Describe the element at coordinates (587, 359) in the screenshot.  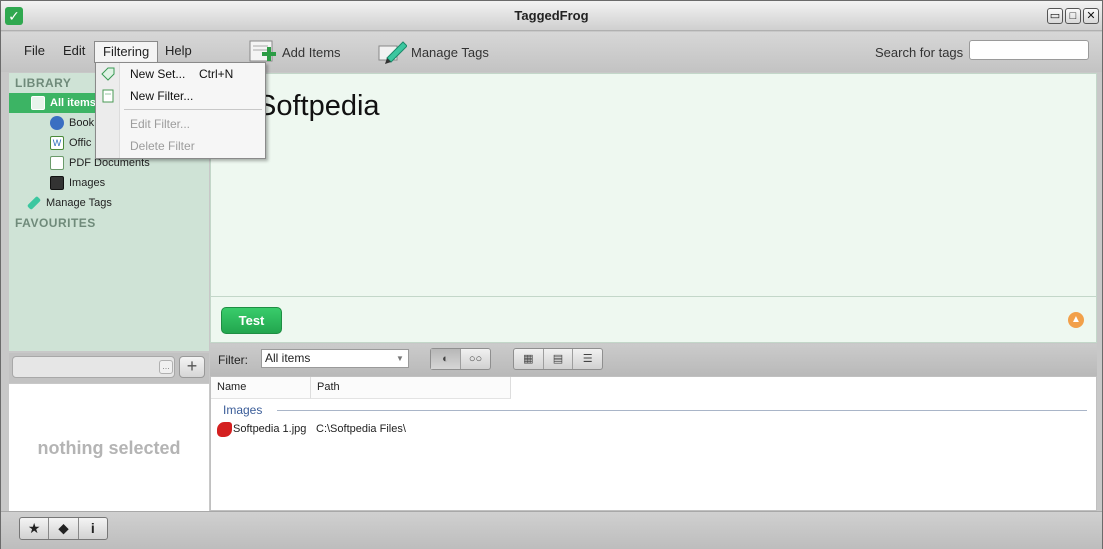
I see `list-view-button: ☰` at that location.